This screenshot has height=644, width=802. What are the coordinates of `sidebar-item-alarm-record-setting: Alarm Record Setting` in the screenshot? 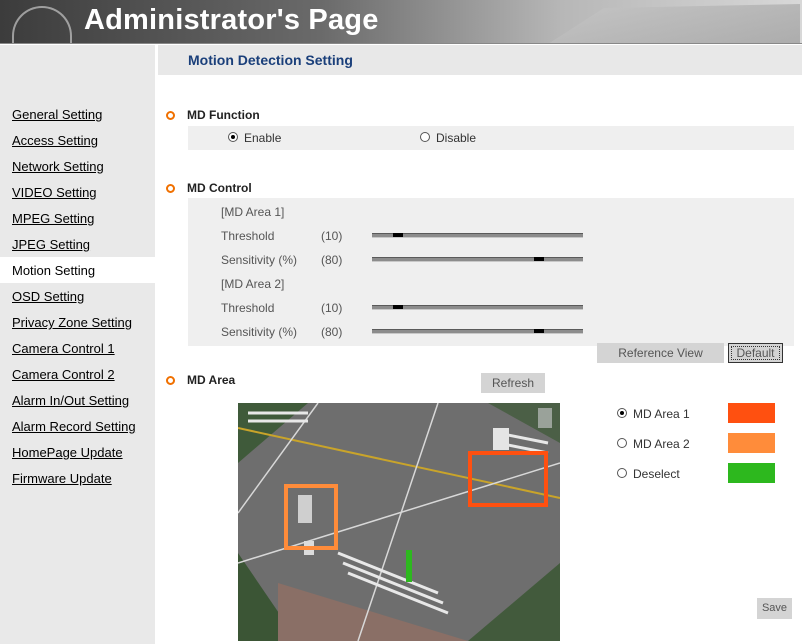 It's located at (77, 426).